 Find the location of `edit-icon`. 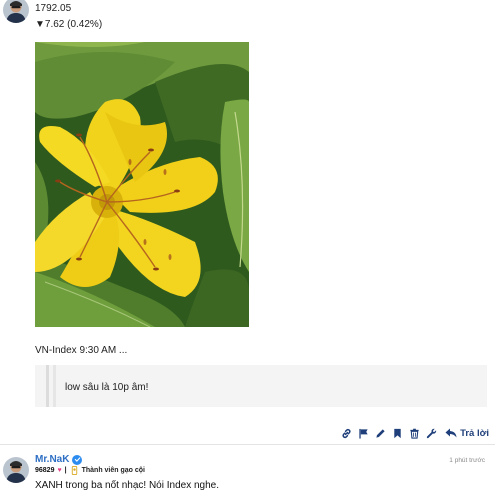

edit-icon is located at coordinates (380, 433).